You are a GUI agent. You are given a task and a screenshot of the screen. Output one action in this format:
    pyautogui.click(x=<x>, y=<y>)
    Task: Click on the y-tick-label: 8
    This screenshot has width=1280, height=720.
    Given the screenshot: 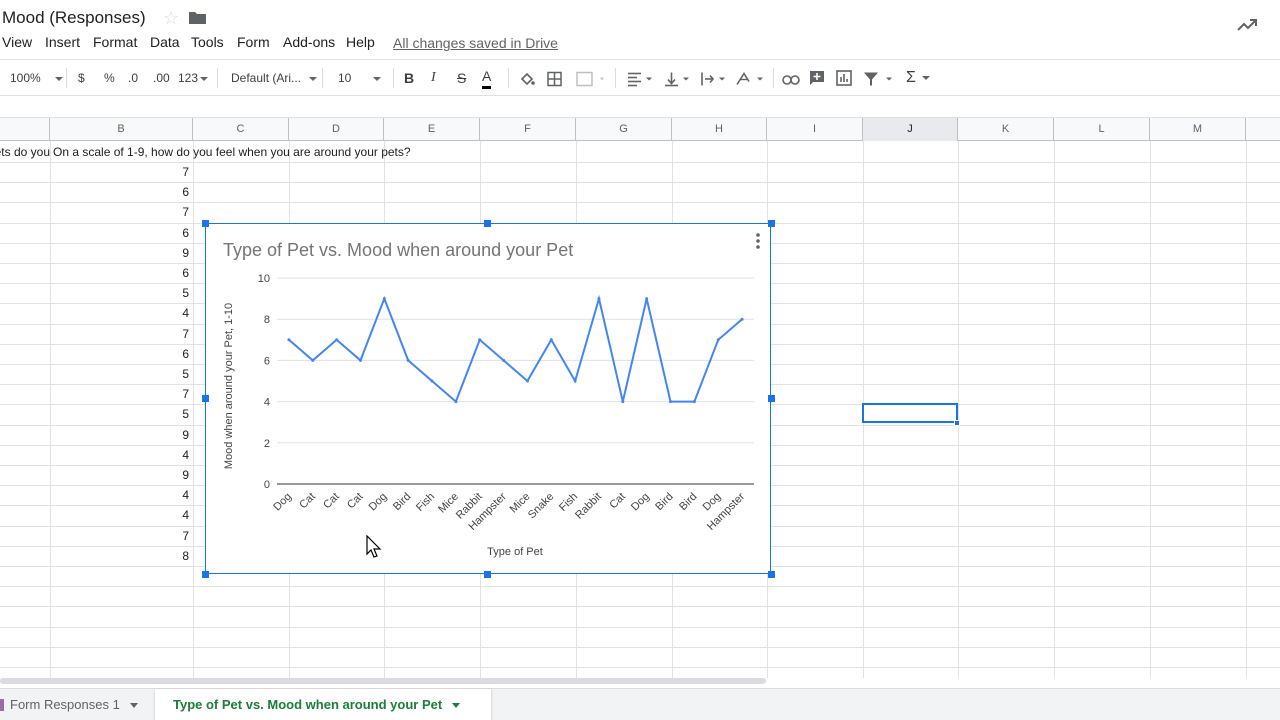 What is the action you would take?
    pyautogui.click(x=267, y=320)
    